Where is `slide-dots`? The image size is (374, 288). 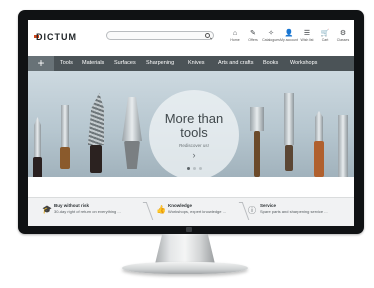 slide-dots is located at coordinates (194, 168).